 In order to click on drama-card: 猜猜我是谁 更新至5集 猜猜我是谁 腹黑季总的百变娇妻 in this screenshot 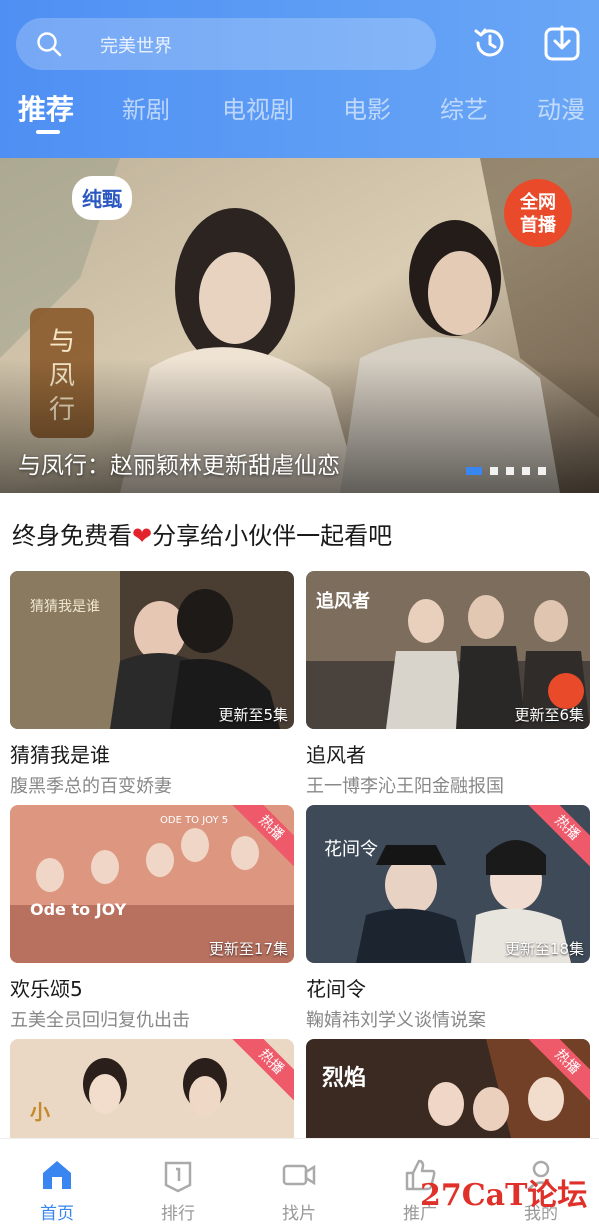, I will do `click(152, 684)`.